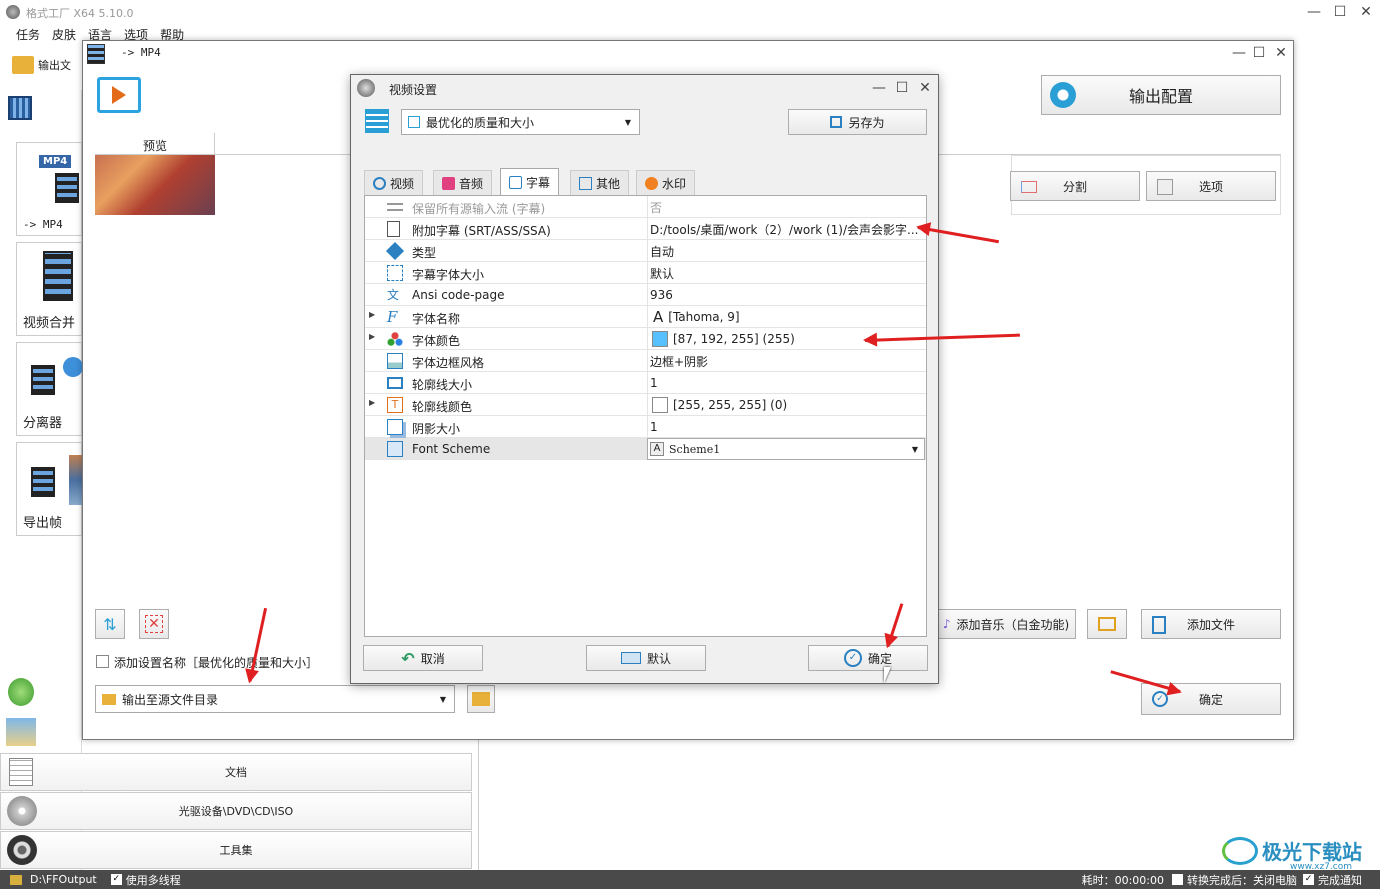 Image resolution: width=1380 pixels, height=889 pixels. Describe the element at coordinates (946, 624) in the screenshot. I see `music-icon: ♪` at that location.